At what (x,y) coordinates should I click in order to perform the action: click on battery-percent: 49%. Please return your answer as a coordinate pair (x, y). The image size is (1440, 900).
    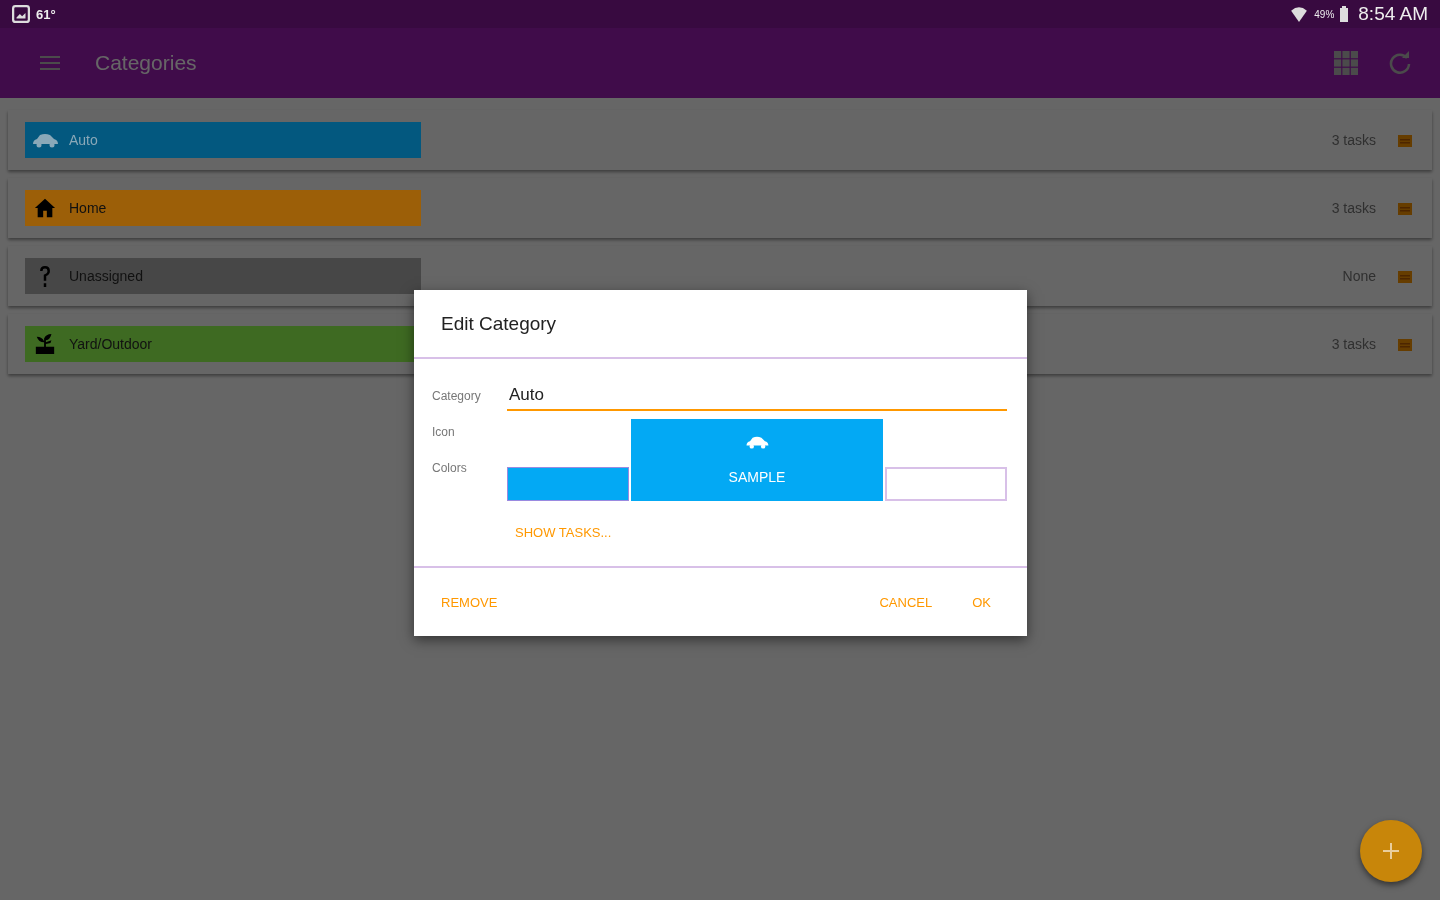
    Looking at the image, I should click on (1324, 14).